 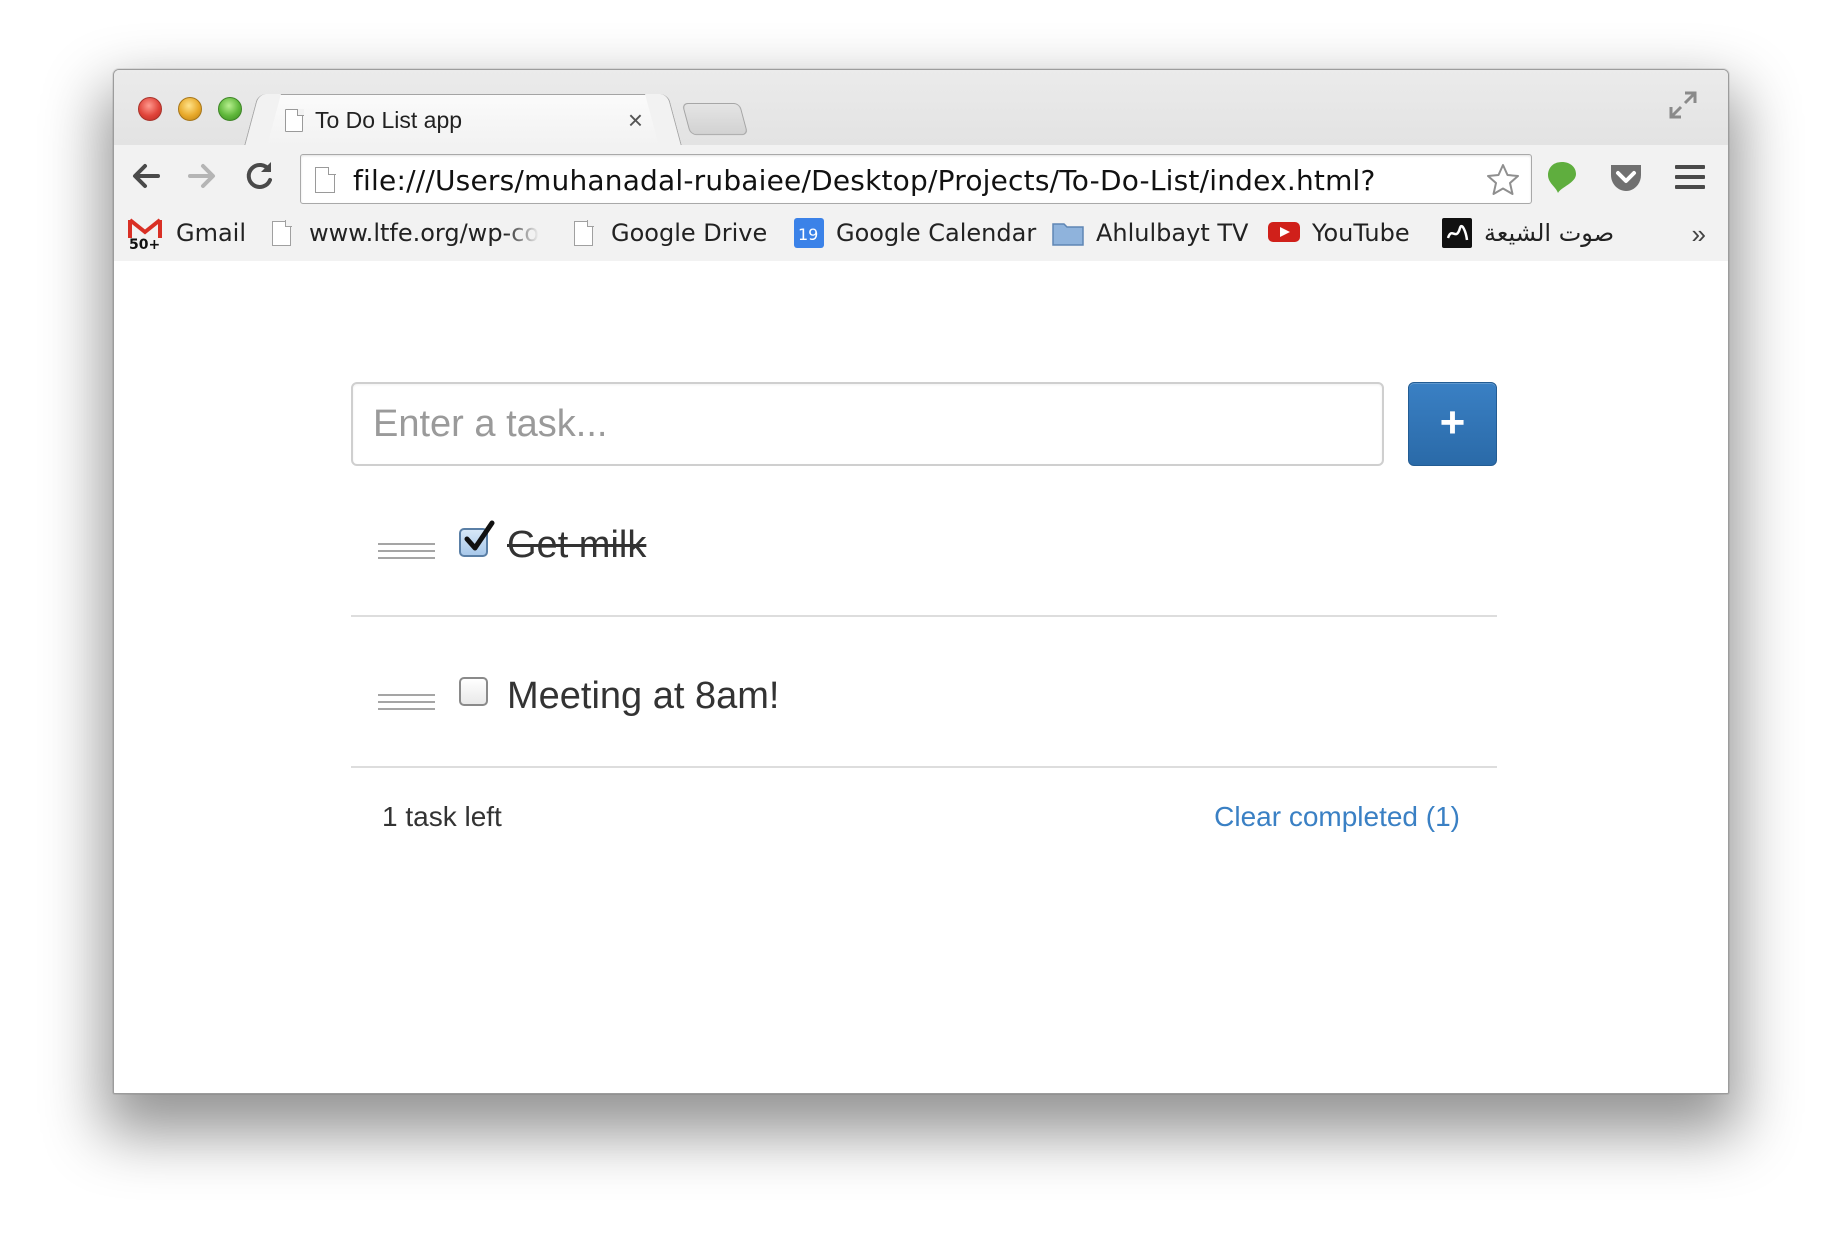 I want to click on pocket-extension-icon, so click(x=1626, y=177).